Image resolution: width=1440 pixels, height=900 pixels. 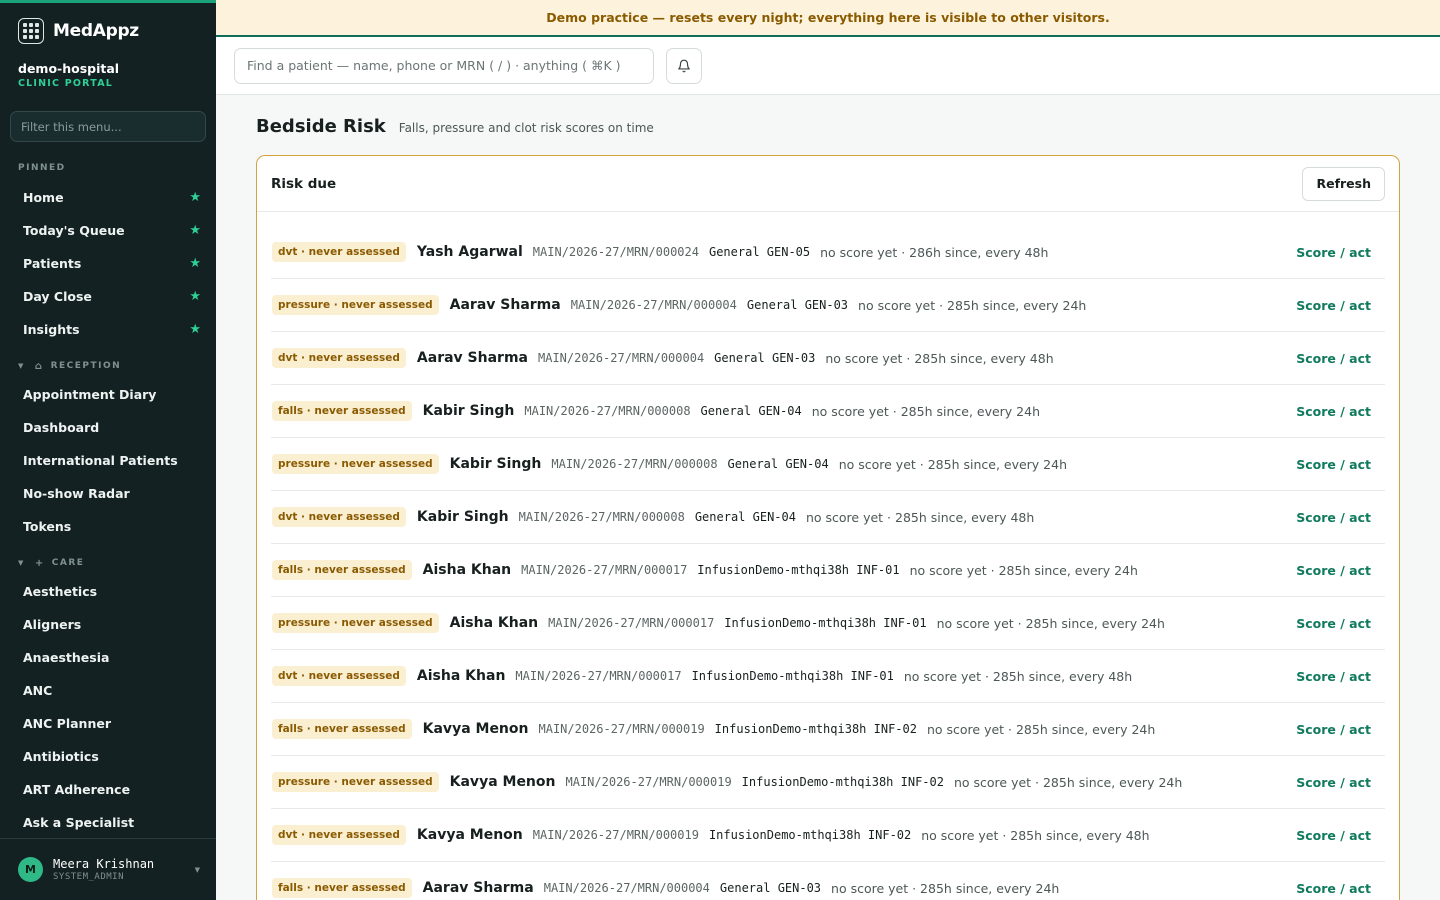 What do you see at coordinates (828, 184) in the screenshot?
I see `card-header: Risk due Refresh` at bounding box center [828, 184].